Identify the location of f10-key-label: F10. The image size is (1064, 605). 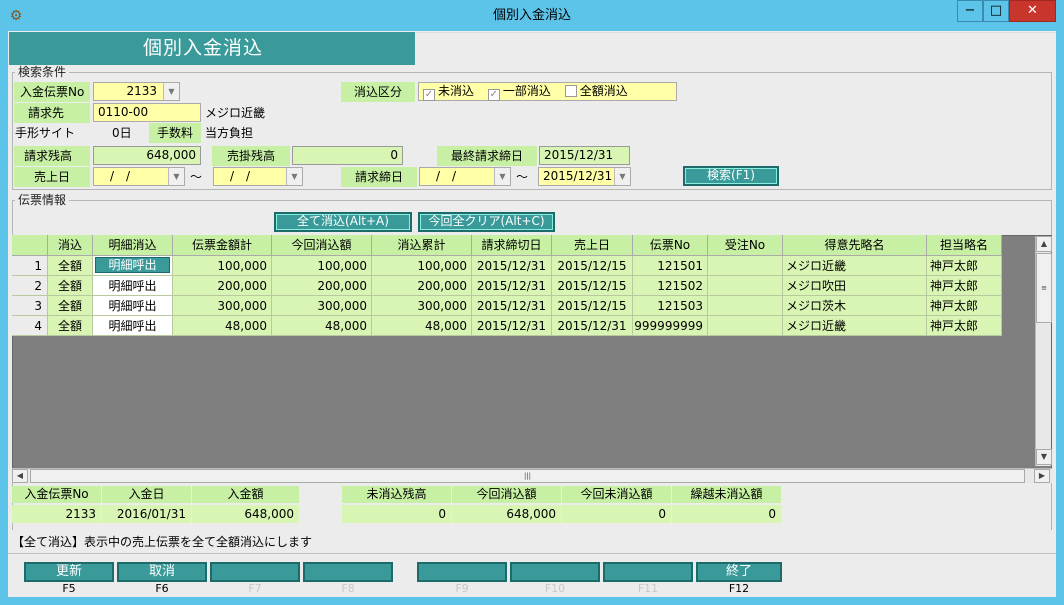
(555, 588).